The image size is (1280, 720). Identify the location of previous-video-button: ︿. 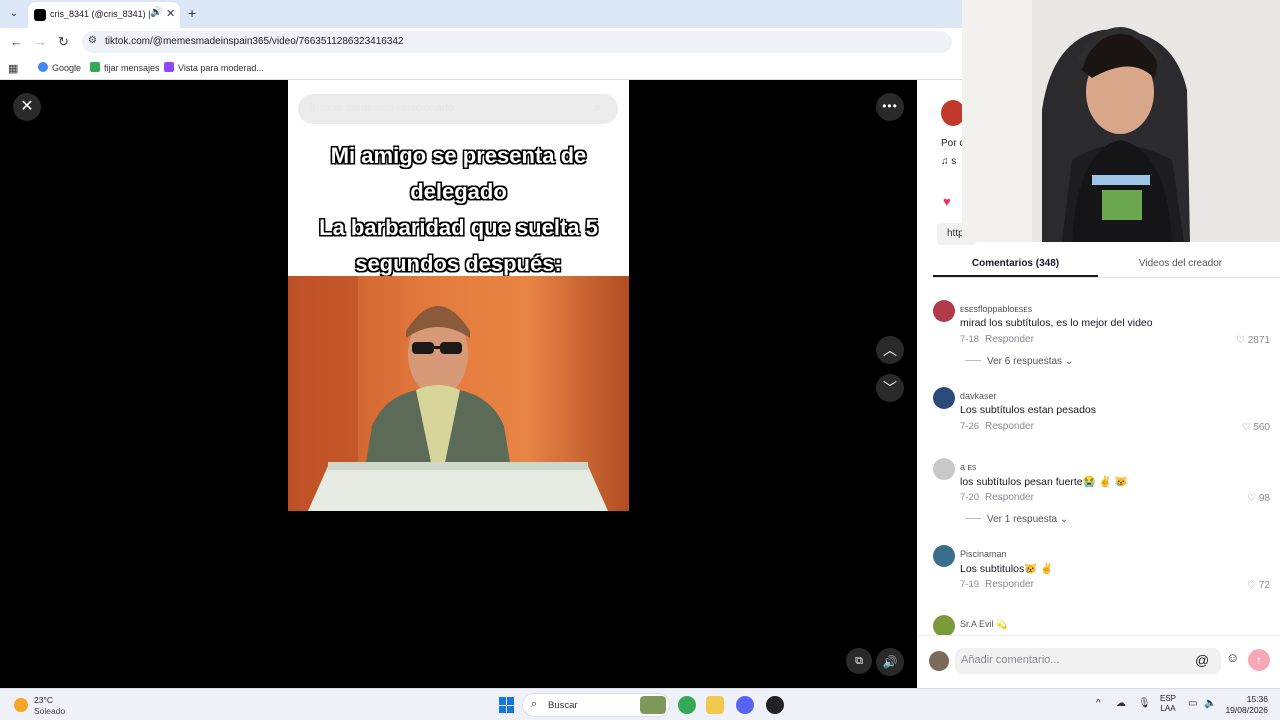
(890, 350).